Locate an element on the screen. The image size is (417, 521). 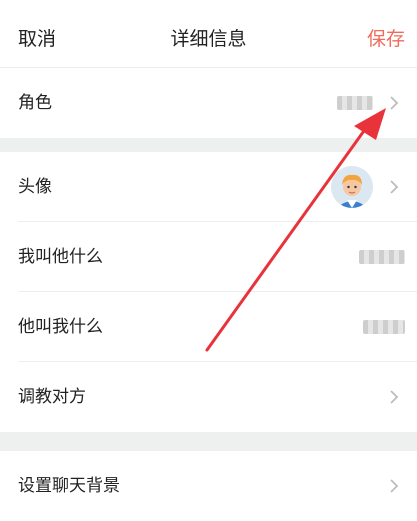
top-bar: 取消 详细信息 保存 is located at coordinates (208, 34).